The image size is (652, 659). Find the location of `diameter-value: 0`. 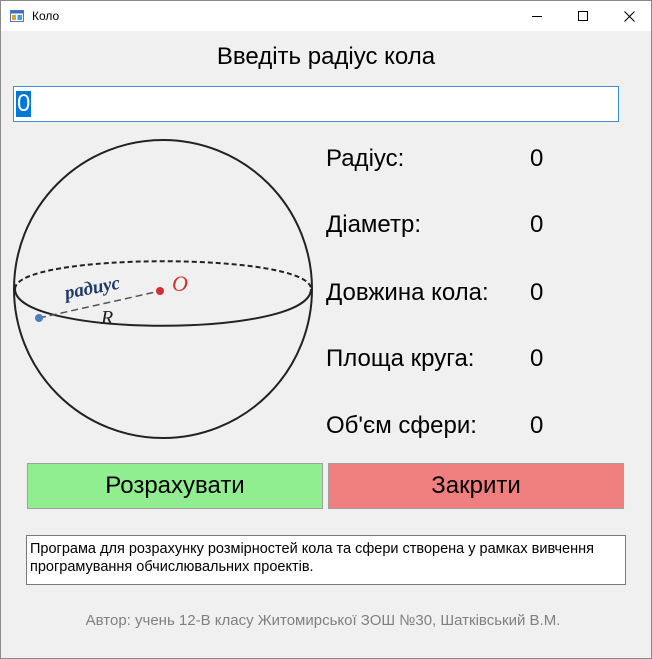

diameter-value: 0 is located at coordinates (537, 224).